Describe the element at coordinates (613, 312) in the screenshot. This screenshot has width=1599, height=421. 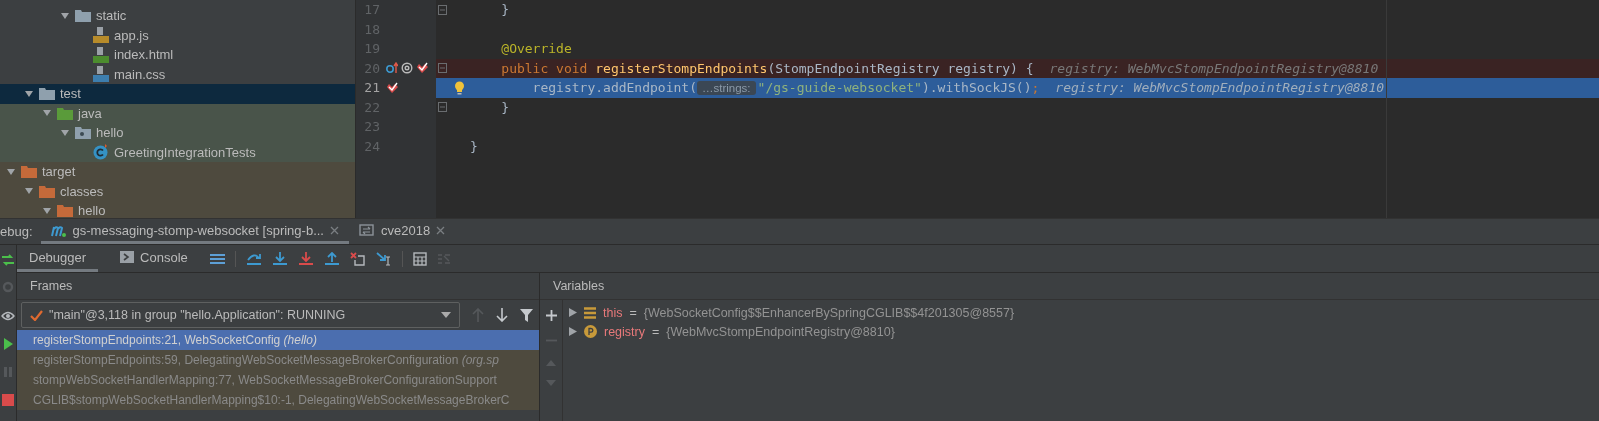
I see `variable-name: this` at that location.